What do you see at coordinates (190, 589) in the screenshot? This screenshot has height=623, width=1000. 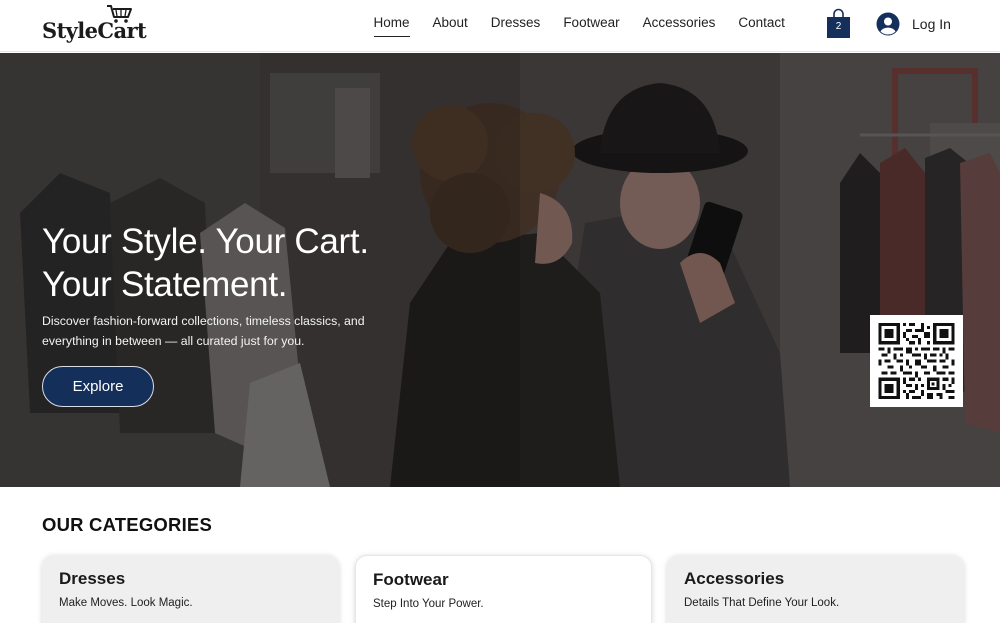 I see `category-card-dresses: Dresses Make Moves. Look Magic.` at bounding box center [190, 589].